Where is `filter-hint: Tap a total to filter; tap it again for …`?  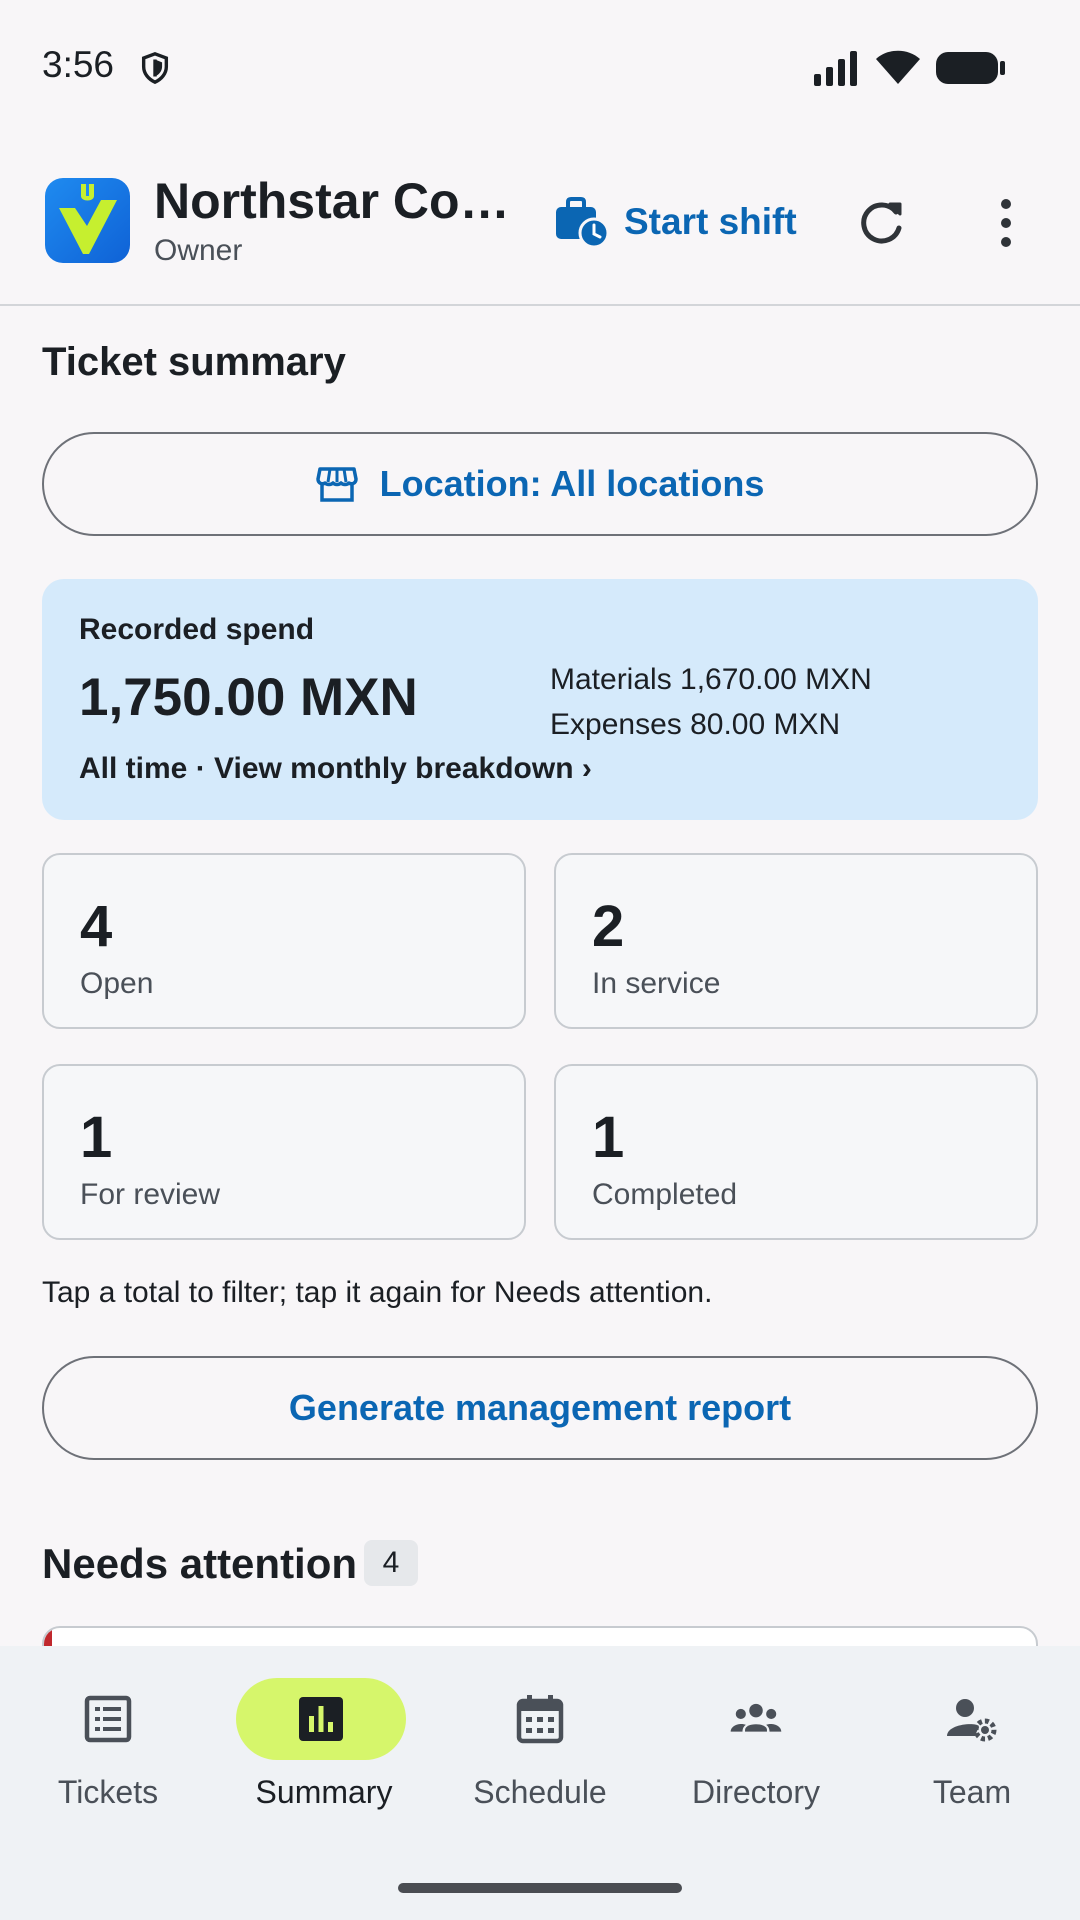 filter-hint: Tap a total to filter; tap it again for … is located at coordinates (377, 1292).